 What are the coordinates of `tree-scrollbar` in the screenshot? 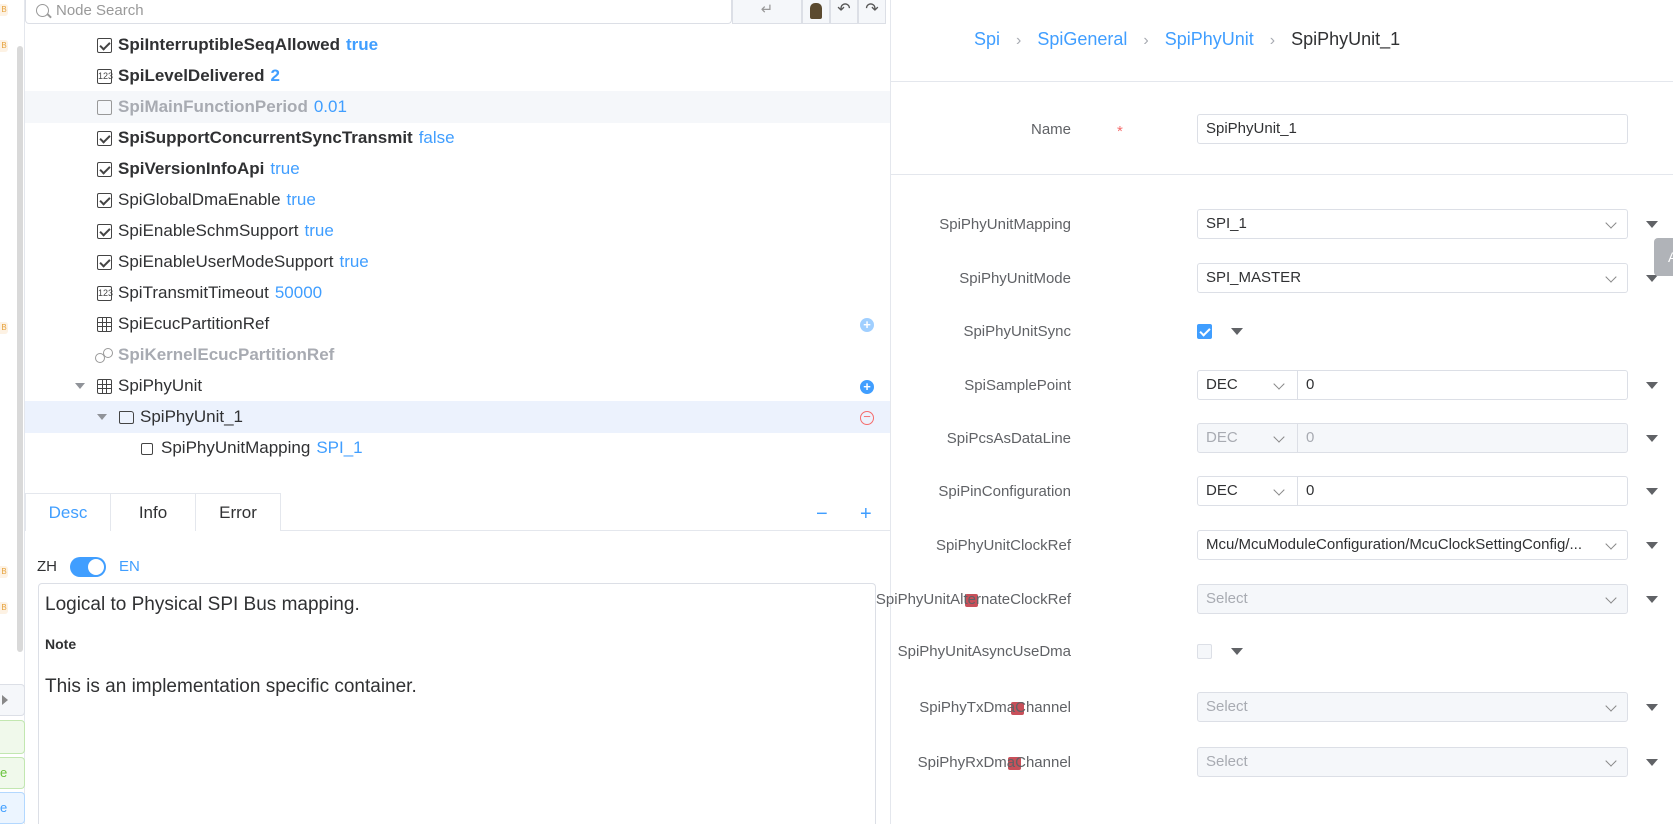 It's located at (20, 349).